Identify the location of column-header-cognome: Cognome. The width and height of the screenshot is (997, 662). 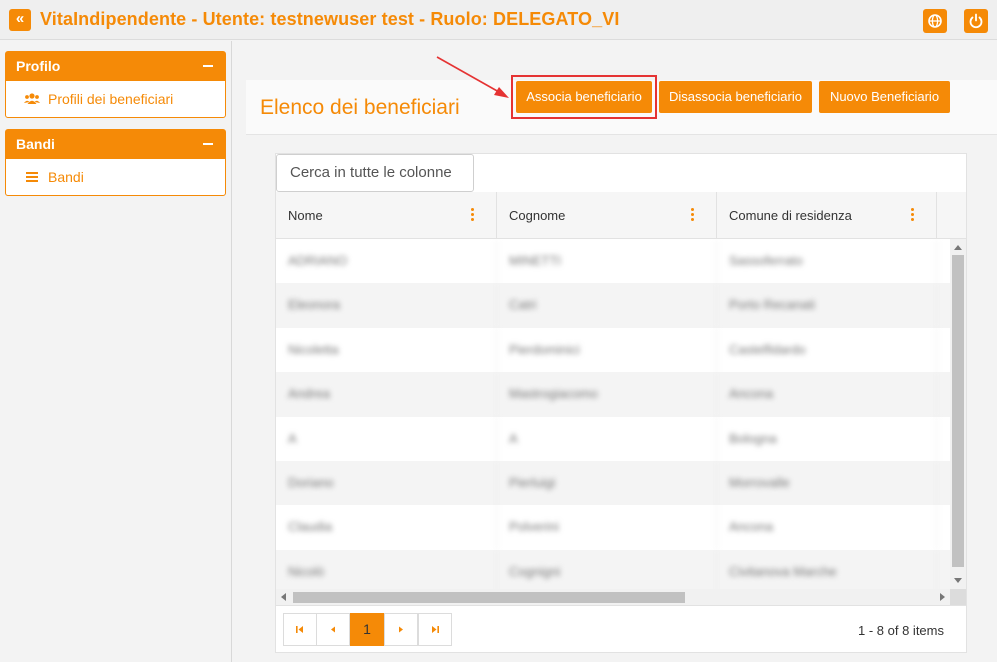
(607, 215).